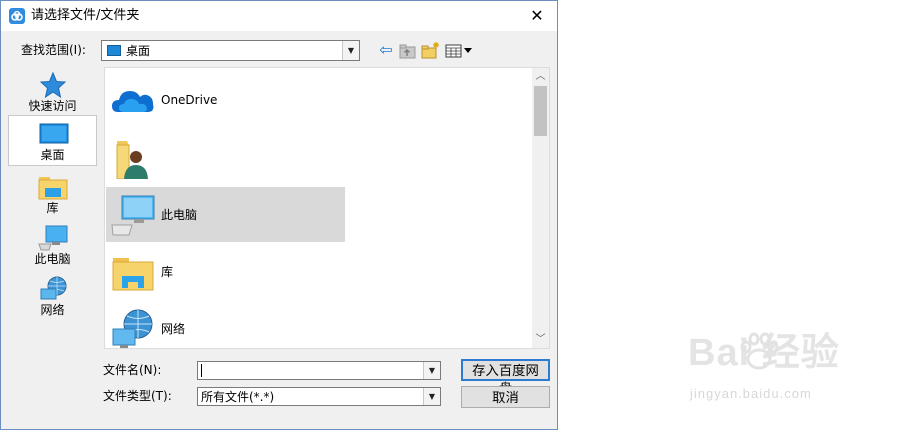 This screenshot has height=430, width=897. I want to click on list-item-label: 网络, so click(173, 329).